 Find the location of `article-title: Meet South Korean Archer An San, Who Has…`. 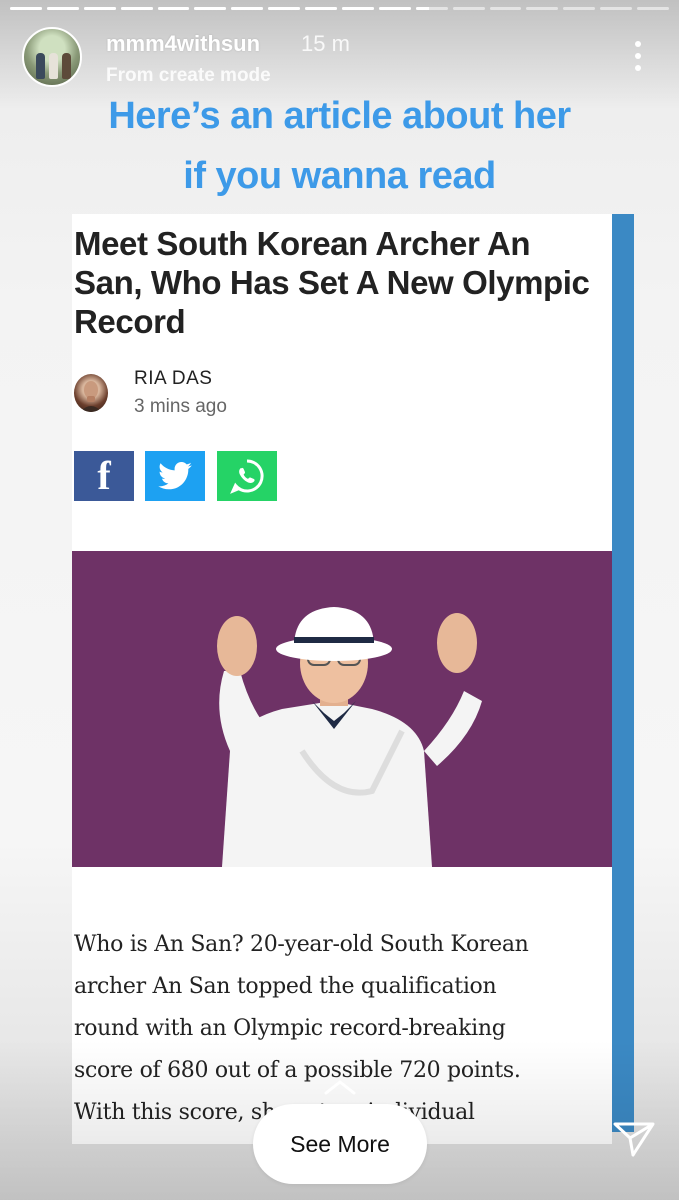

article-title: Meet South Korean Archer An San, Who Has… is located at coordinates (332, 282).